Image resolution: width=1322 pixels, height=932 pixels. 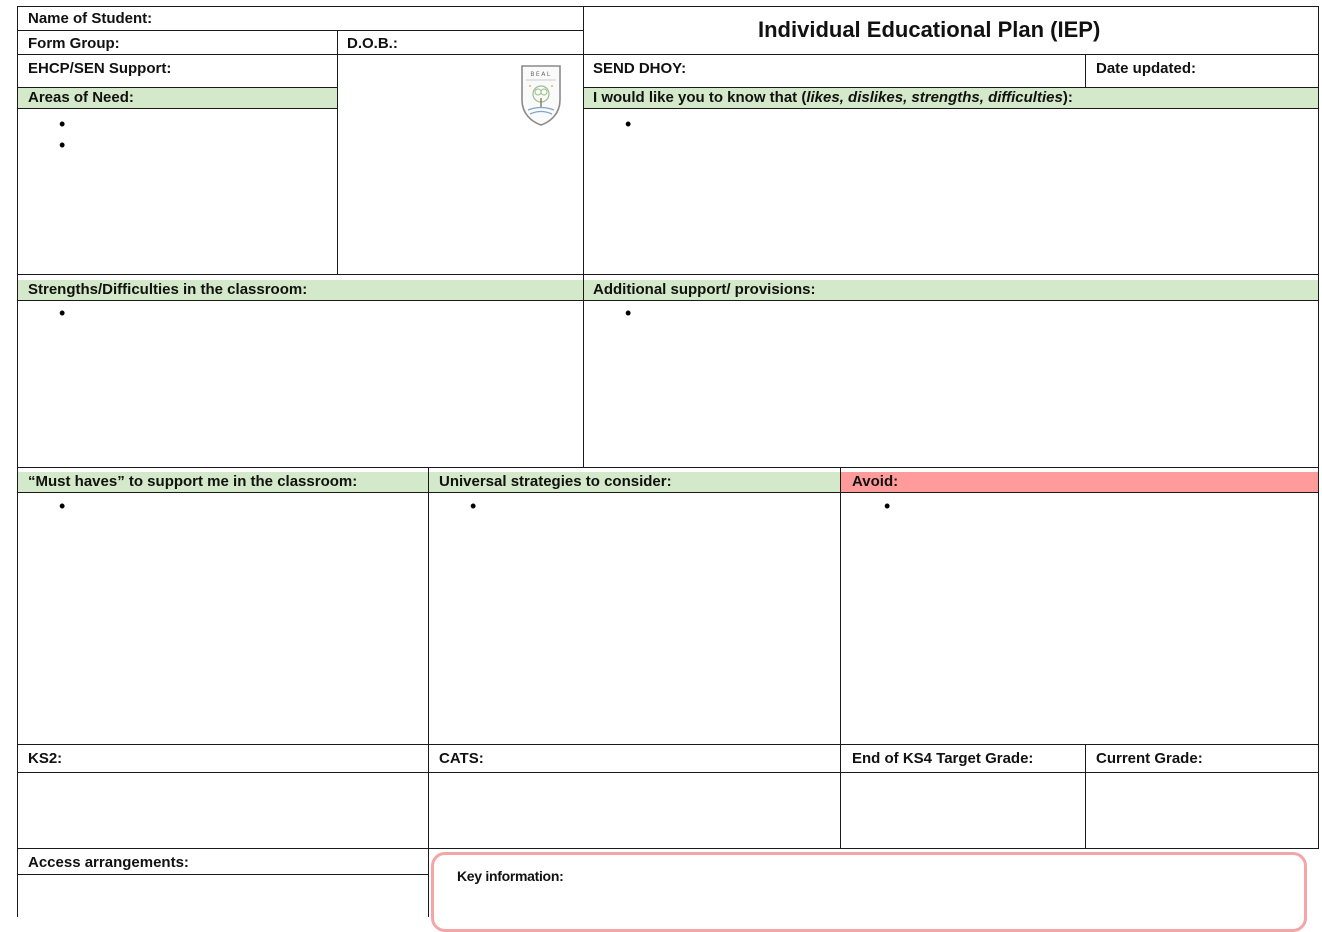 I want to click on dob-label: D.O.B.:, so click(x=372, y=43).